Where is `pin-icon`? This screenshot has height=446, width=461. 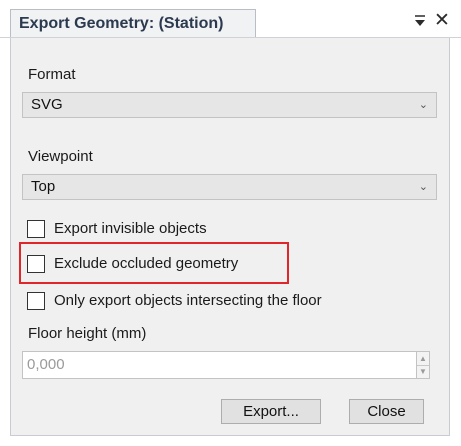
pin-icon is located at coordinates (420, 21).